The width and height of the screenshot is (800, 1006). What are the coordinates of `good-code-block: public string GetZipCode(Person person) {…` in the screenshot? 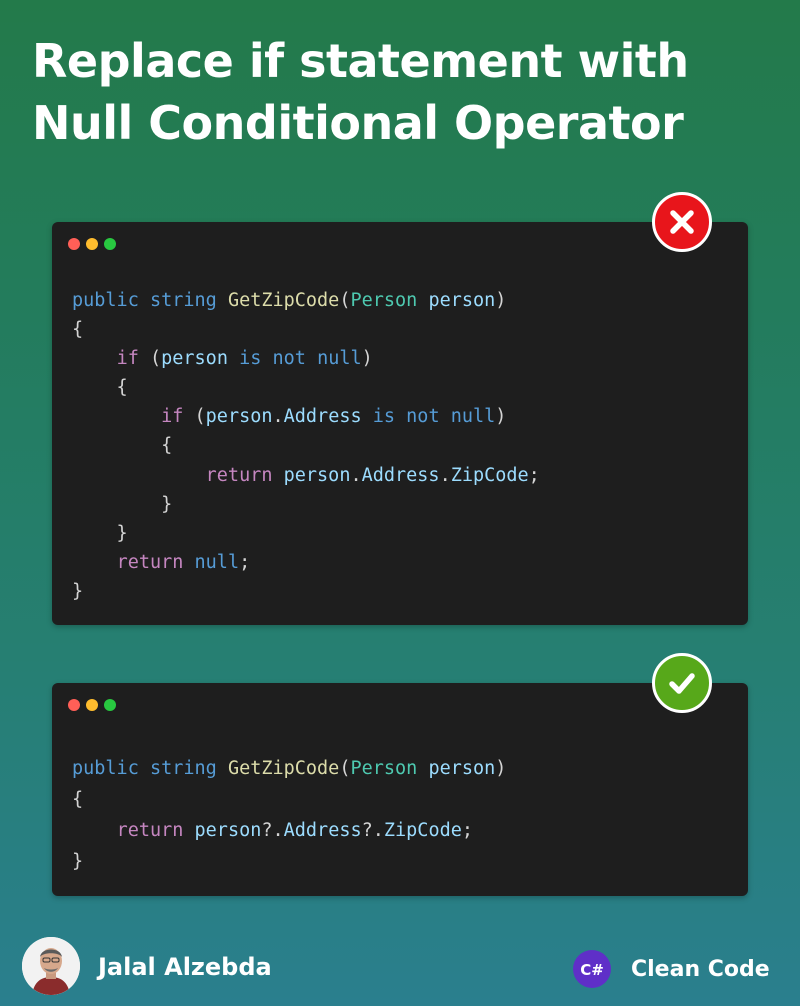 It's located at (289, 815).